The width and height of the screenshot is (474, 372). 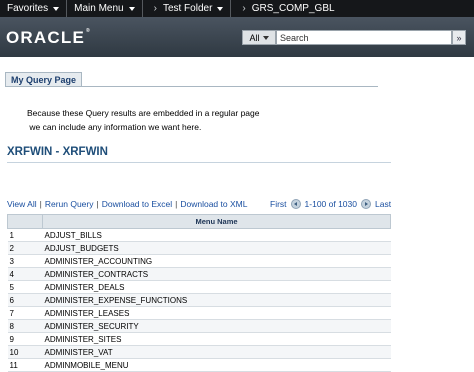 What do you see at coordinates (25, 339) in the screenshot?
I see `row-number: 9` at bounding box center [25, 339].